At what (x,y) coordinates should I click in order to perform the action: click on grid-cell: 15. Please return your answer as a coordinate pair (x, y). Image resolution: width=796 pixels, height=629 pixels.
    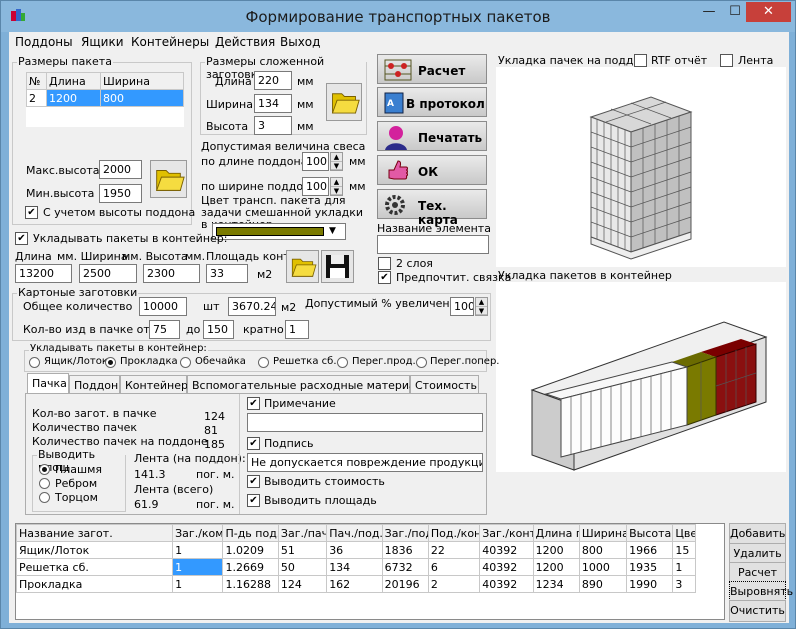
    Looking at the image, I should click on (684, 550).